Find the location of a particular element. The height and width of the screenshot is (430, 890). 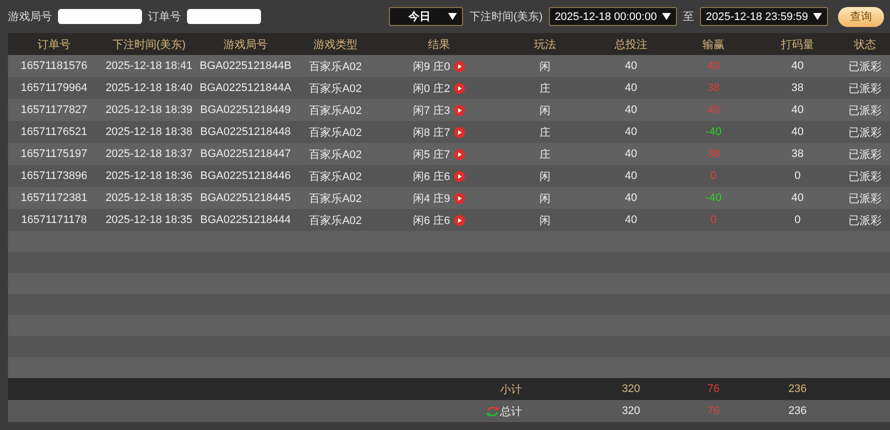

round-field is located at coordinates (100, 16).